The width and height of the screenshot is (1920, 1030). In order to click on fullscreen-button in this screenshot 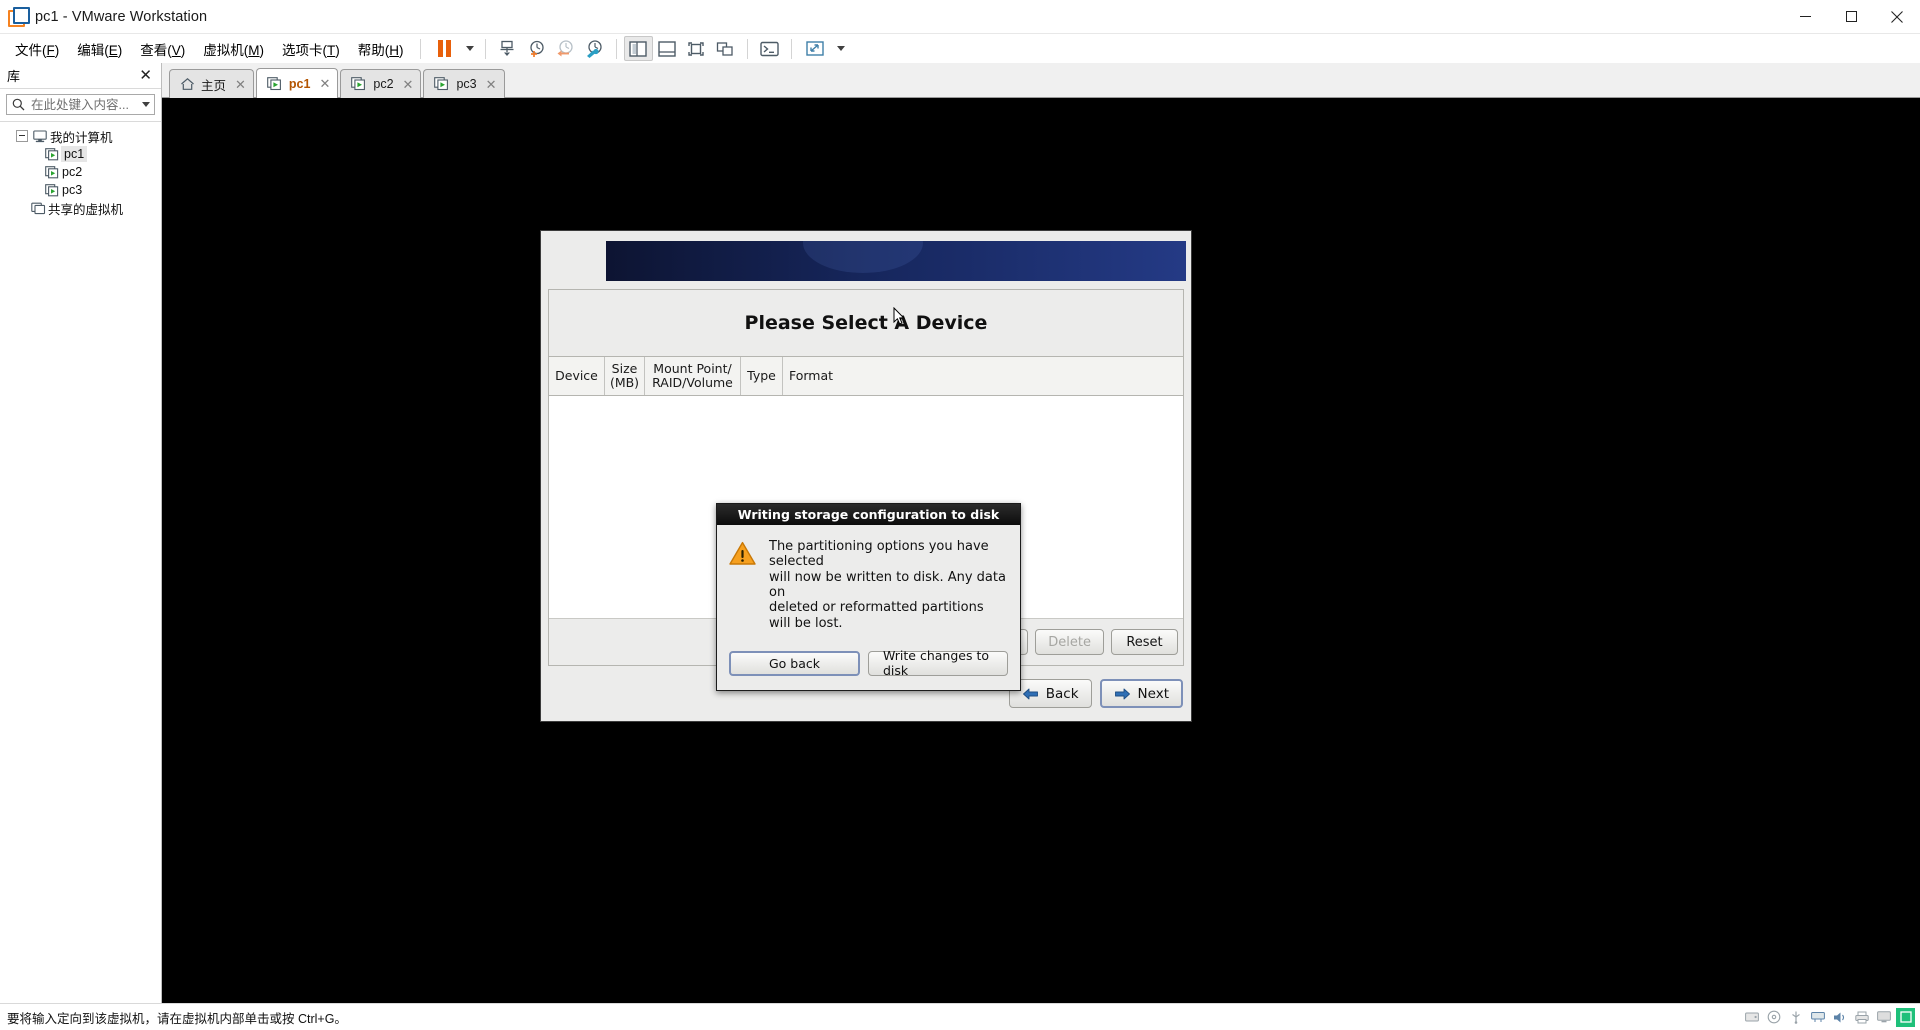, I will do `click(696, 48)`.